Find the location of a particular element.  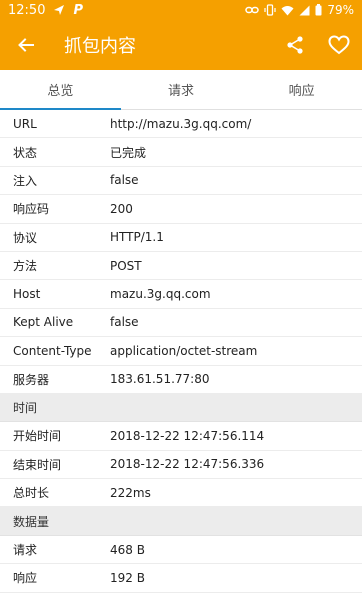

row-value: 468 B is located at coordinates (127, 549).